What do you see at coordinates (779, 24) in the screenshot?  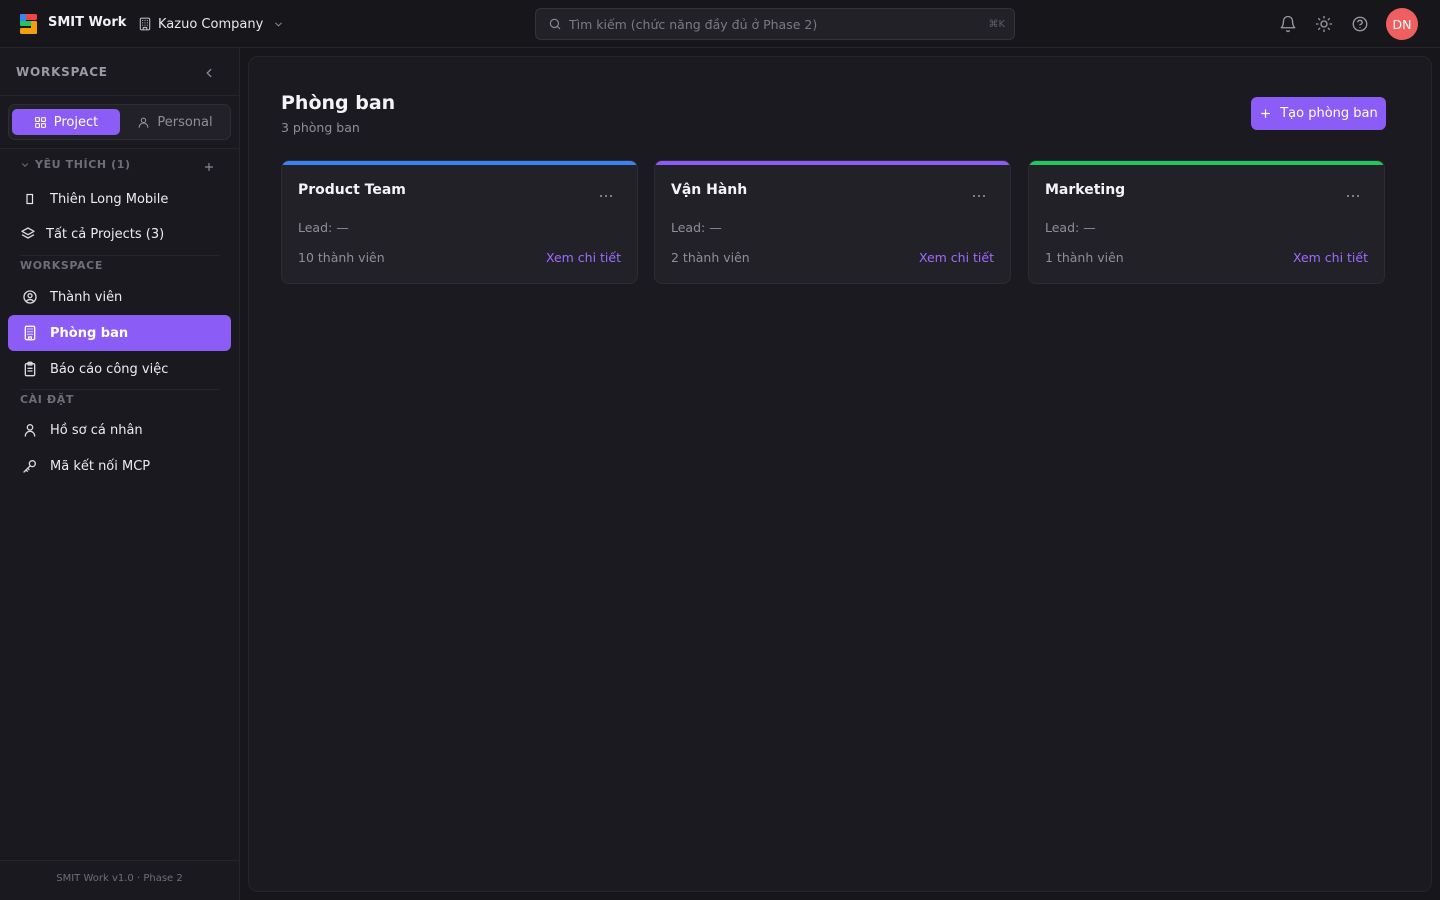 I see `search-input` at bounding box center [779, 24].